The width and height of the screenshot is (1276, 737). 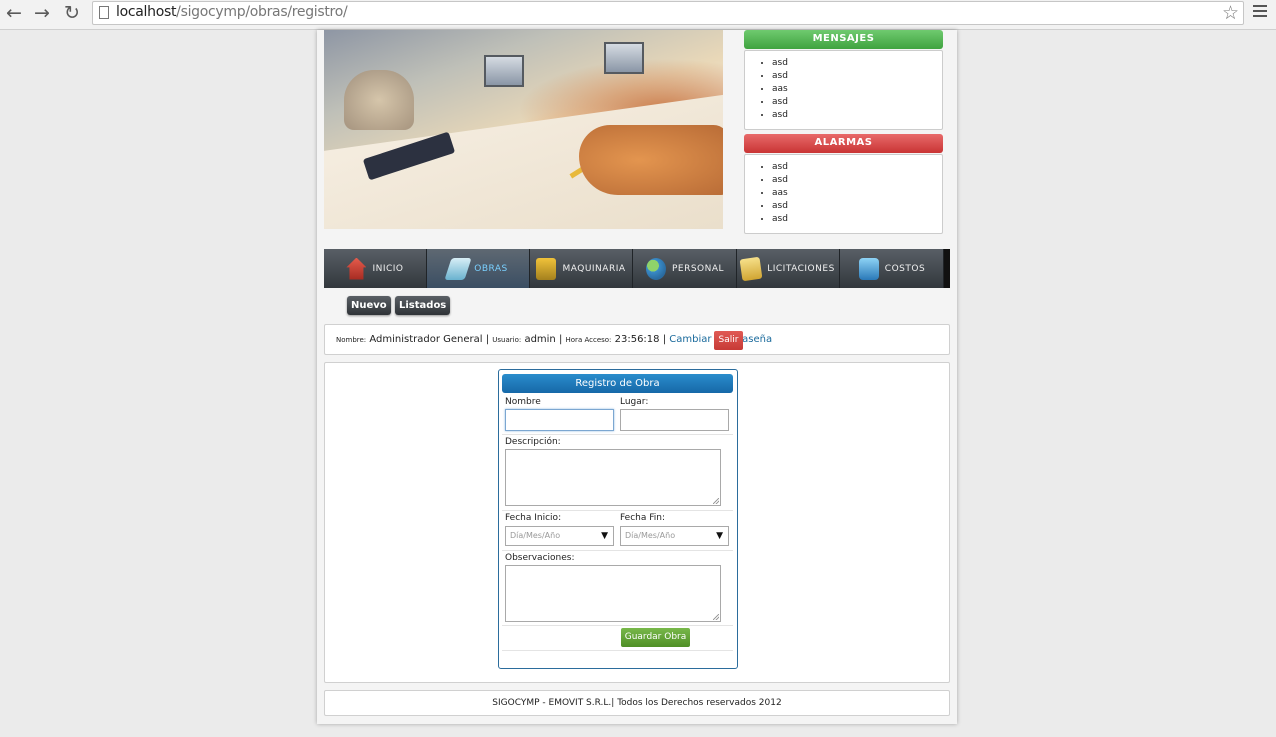 I want to click on mensajes-panel: MENSAJES asd asd aas asd asd, so click(x=843, y=80).